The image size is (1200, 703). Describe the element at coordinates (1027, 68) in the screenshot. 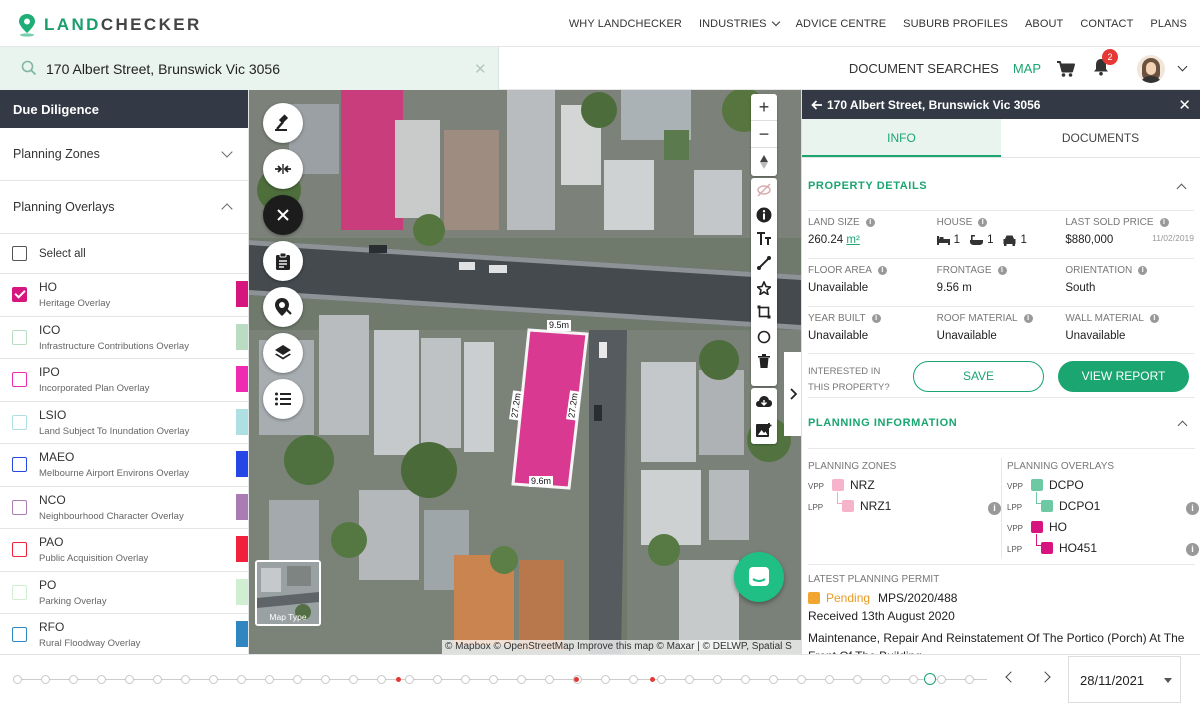

I see `map-link: MAP` at that location.